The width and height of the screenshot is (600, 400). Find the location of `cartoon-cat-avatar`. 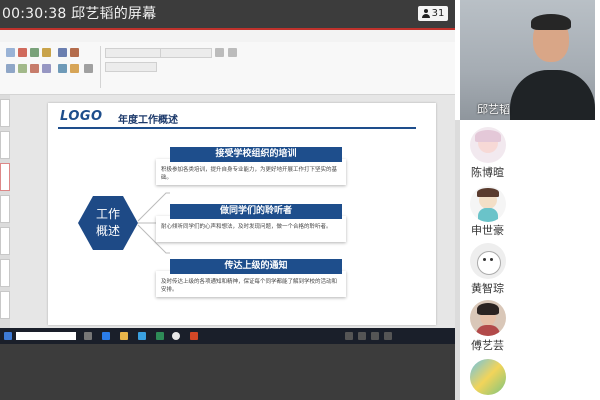

cartoon-cat-avatar is located at coordinates (488, 261).